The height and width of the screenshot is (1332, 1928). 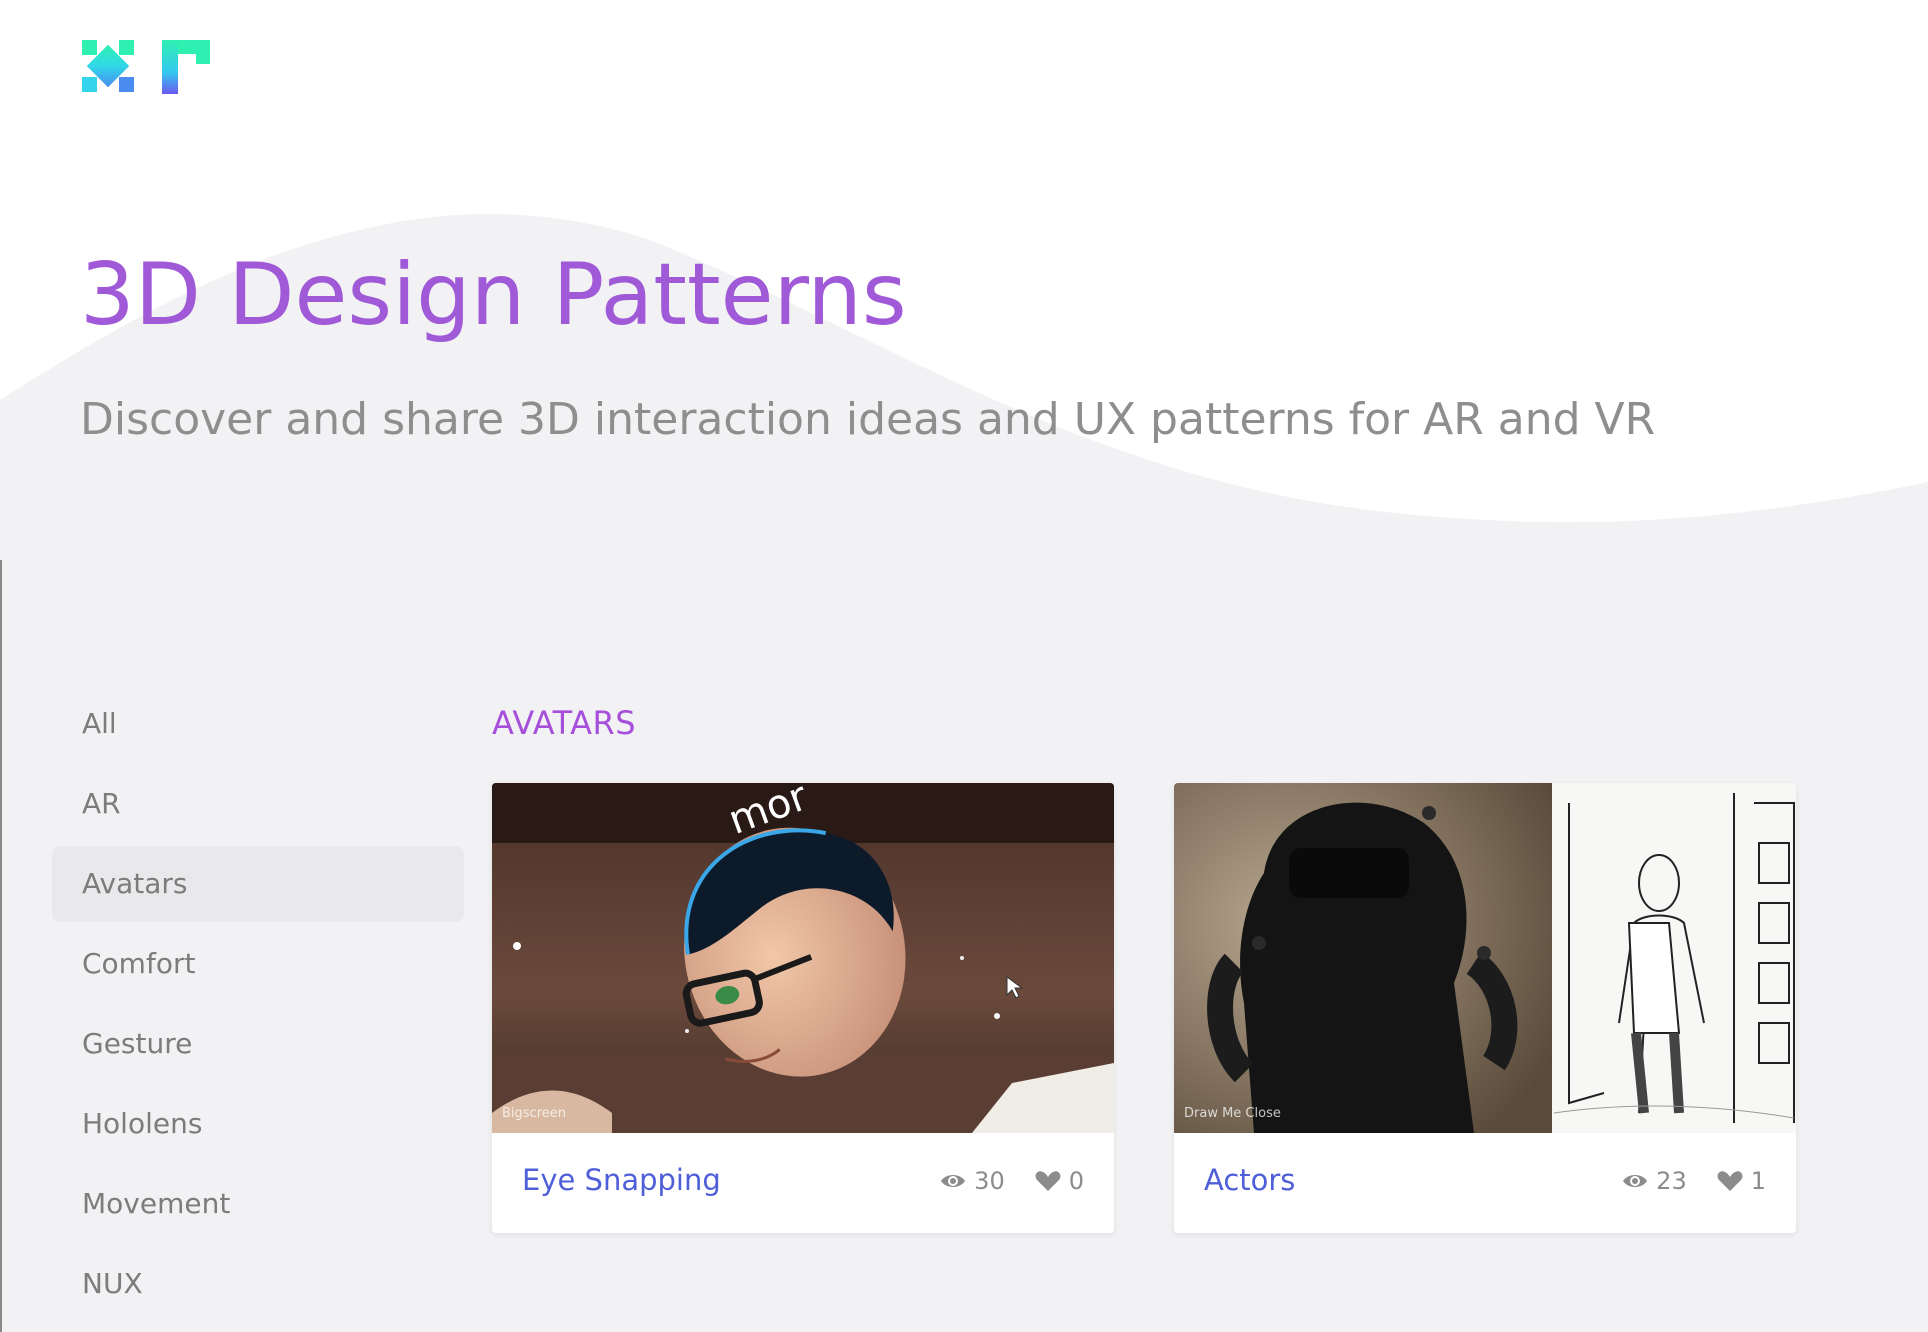 I want to click on card-title-link: Eye Snapping, so click(x=621, y=1180).